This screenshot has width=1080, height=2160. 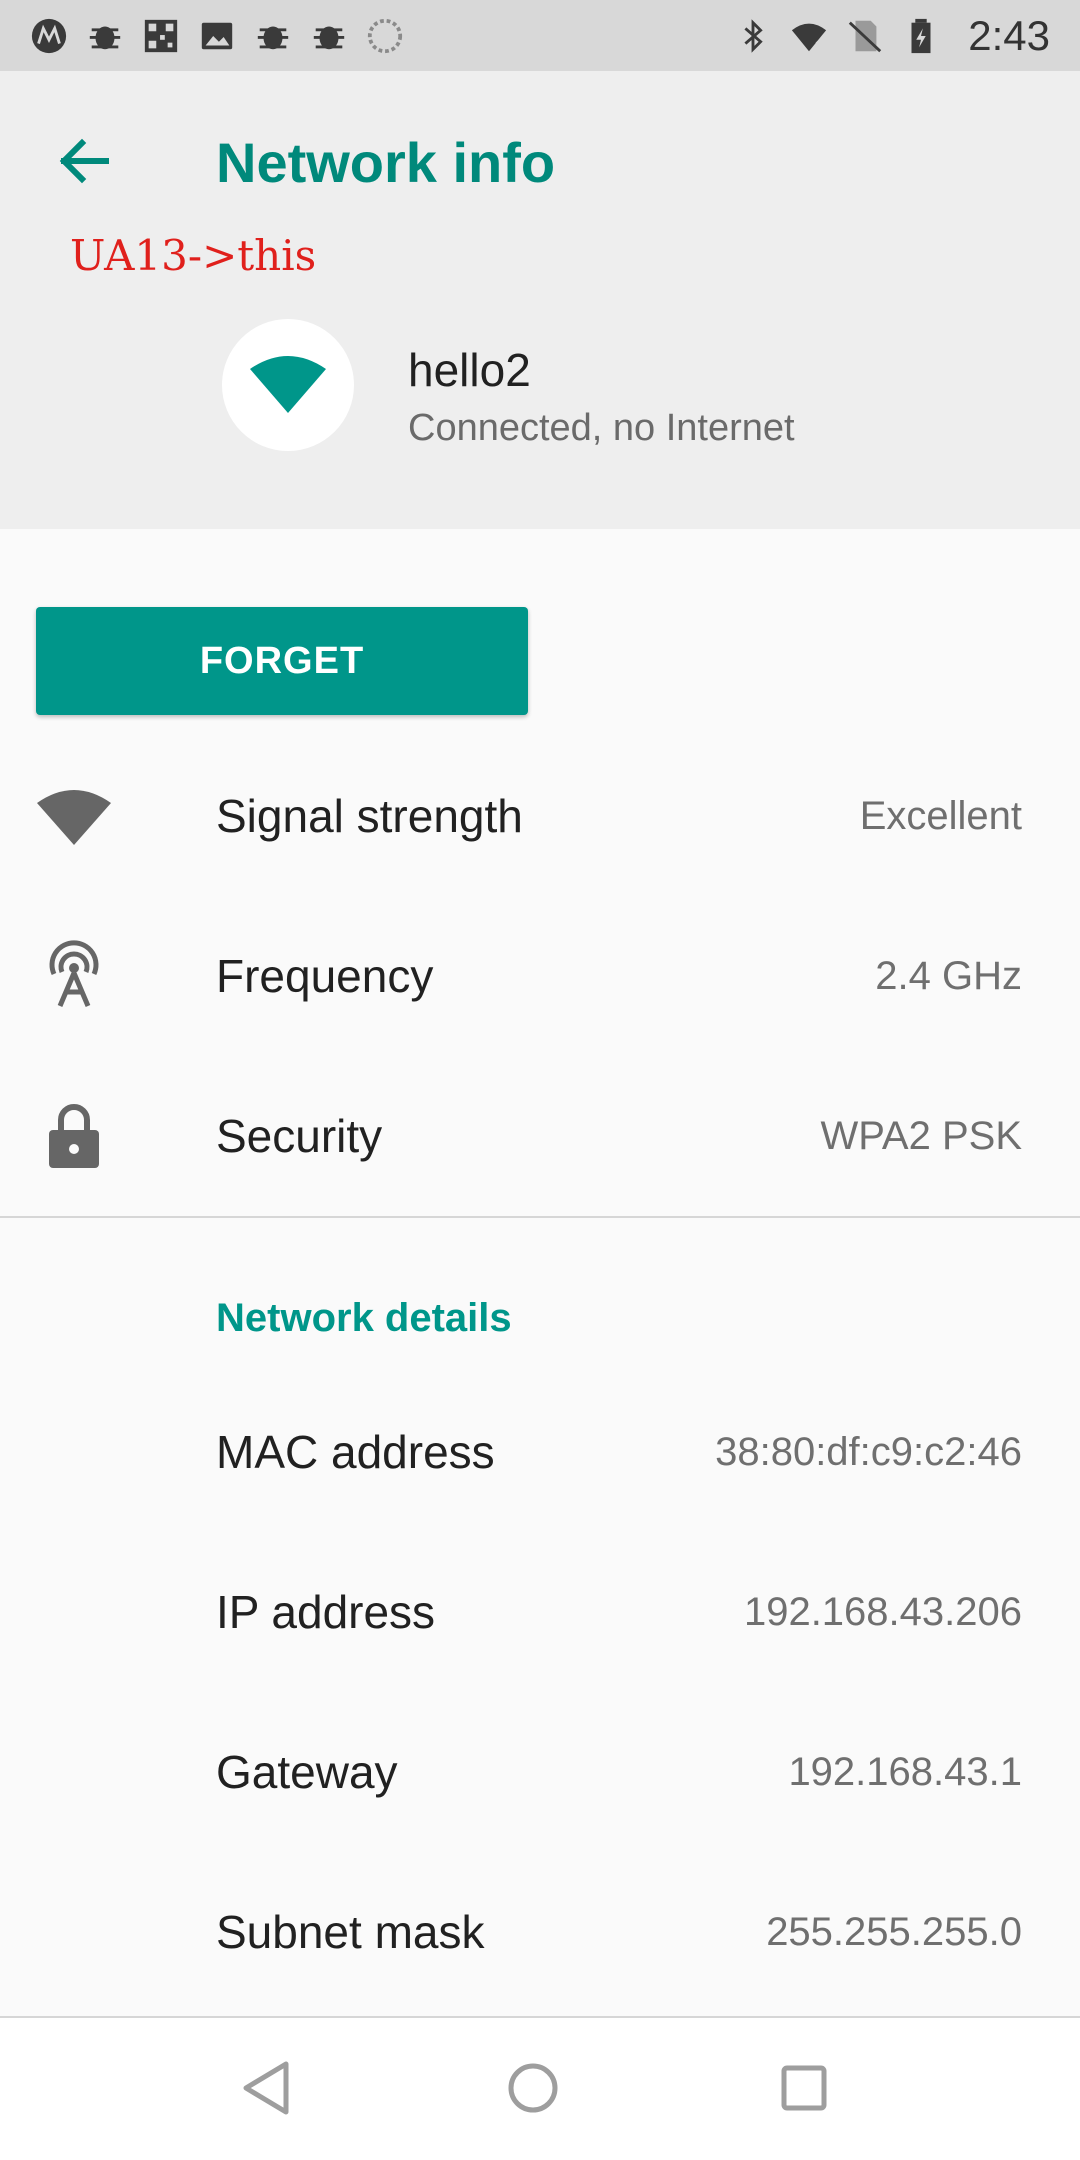 I want to click on mac-address-row: MAC address 38:80:df:c9:c2:46, so click(x=540, y=1452).